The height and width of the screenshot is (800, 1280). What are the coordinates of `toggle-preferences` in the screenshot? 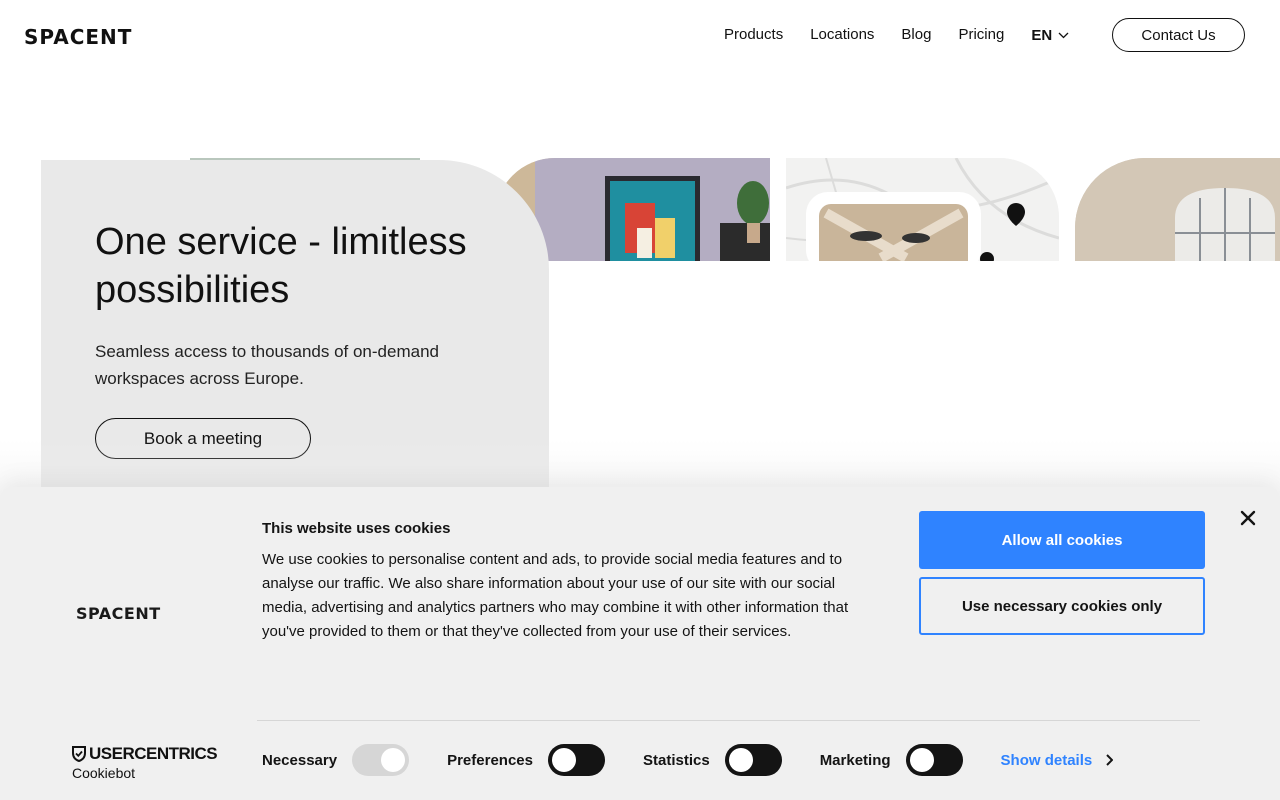 It's located at (576, 760).